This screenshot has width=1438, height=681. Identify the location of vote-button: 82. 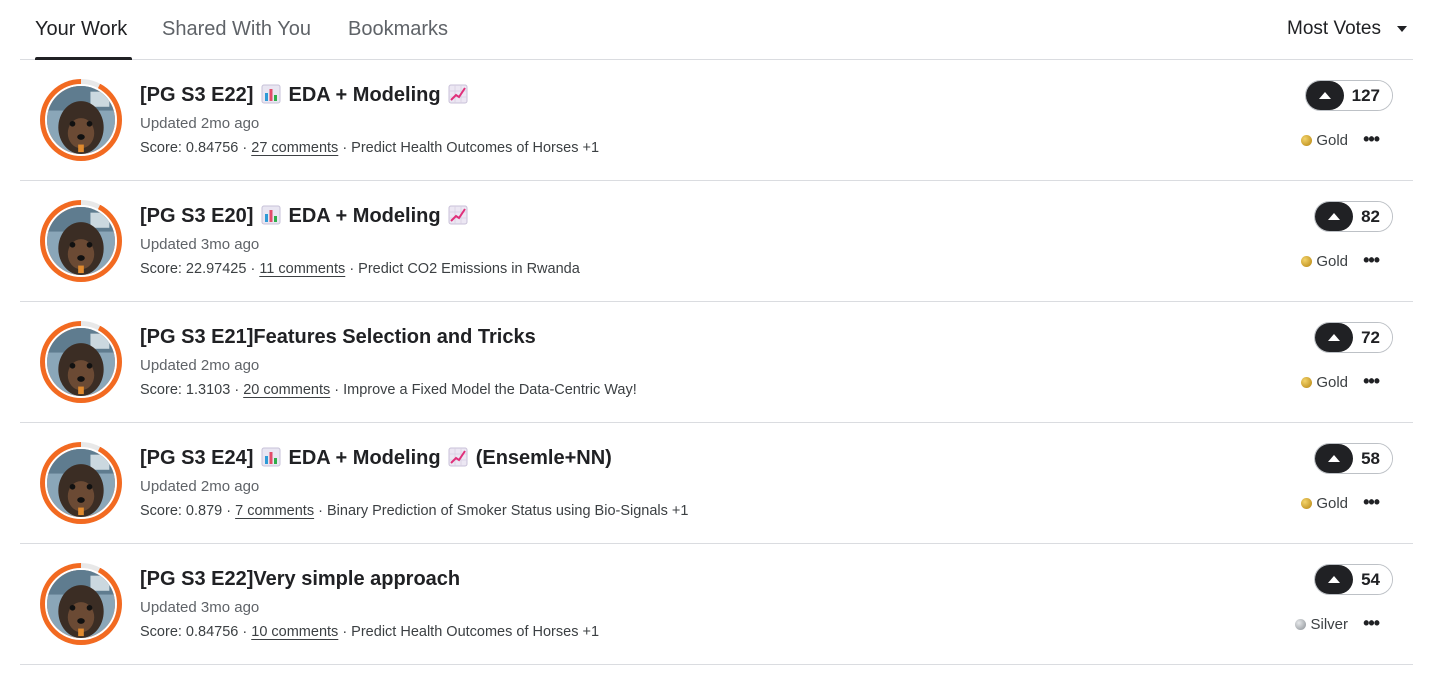
(1353, 216).